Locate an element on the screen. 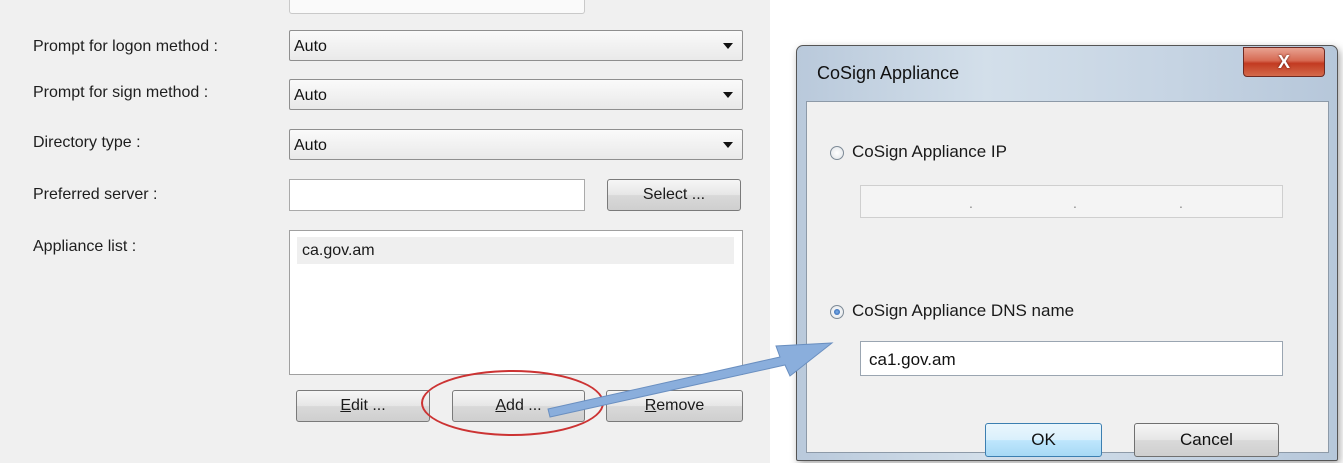  sign-method-dropdown: Auto is located at coordinates (516, 94).